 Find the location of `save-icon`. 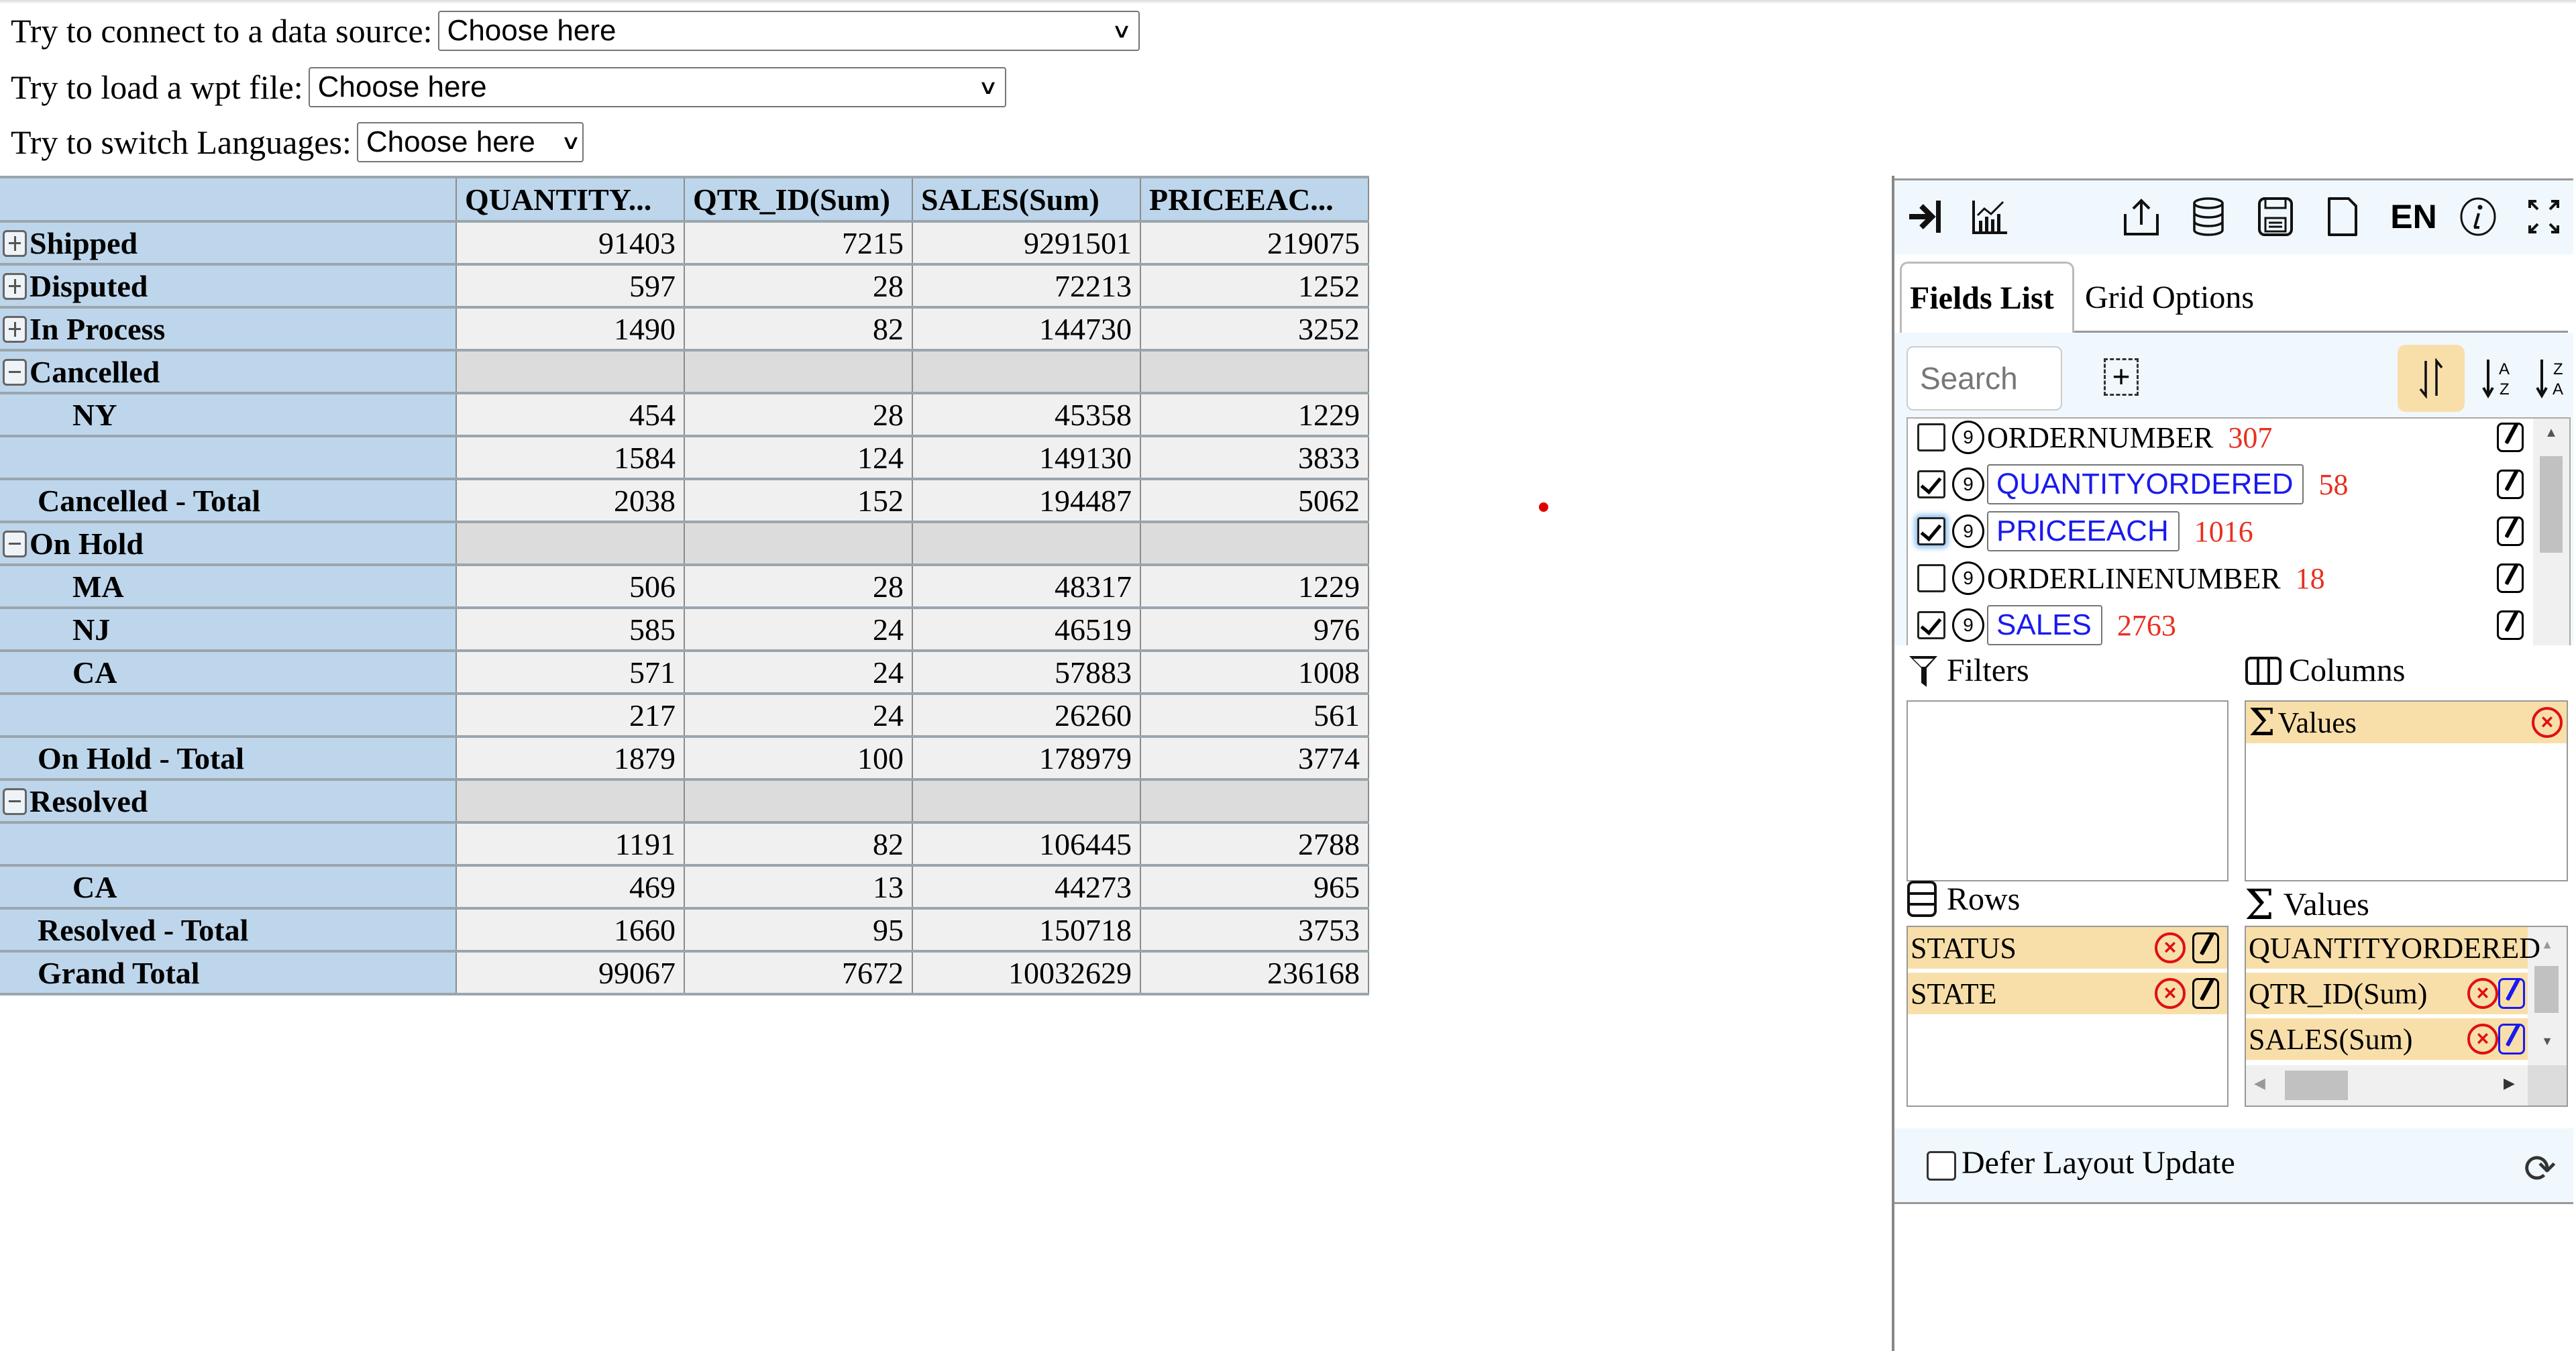

save-icon is located at coordinates (2275, 216).